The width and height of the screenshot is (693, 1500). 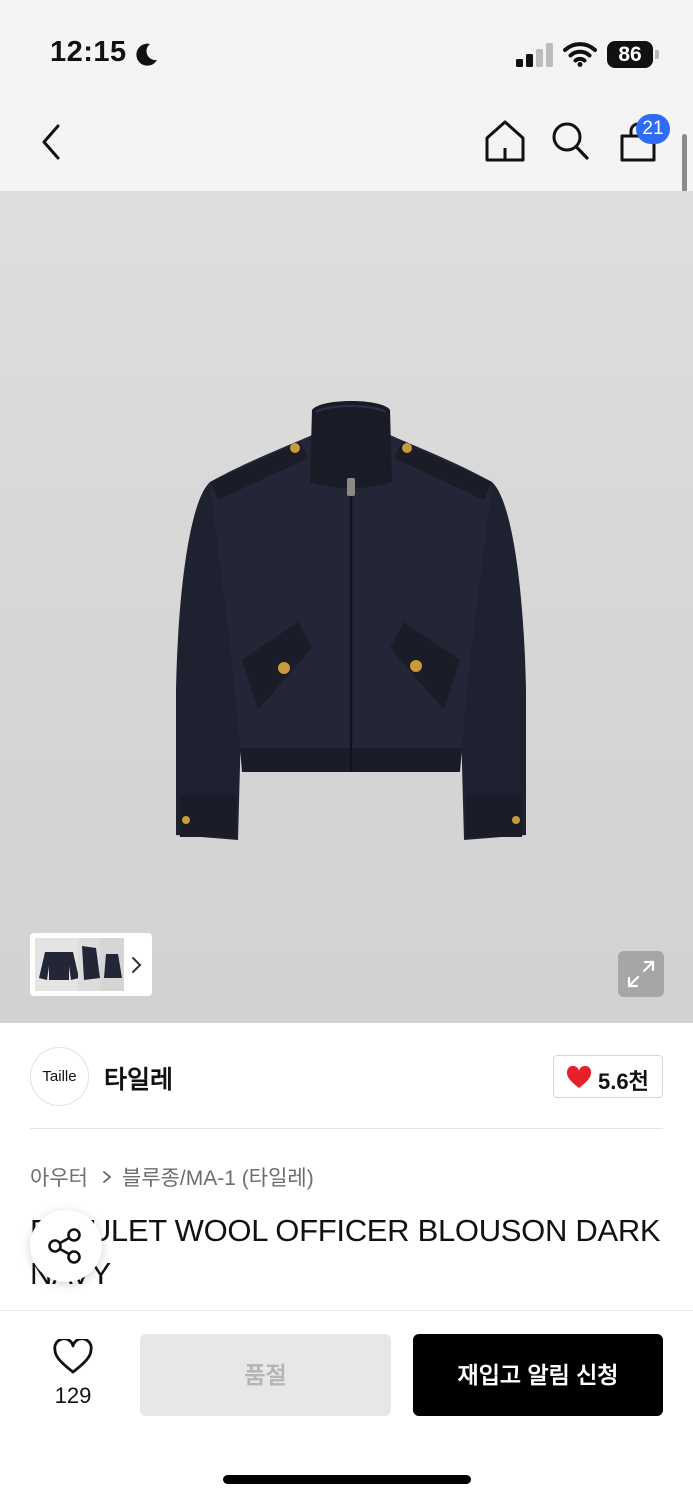 I want to click on restock-alert-button: 재입고 알림 신청, so click(x=538, y=1375).